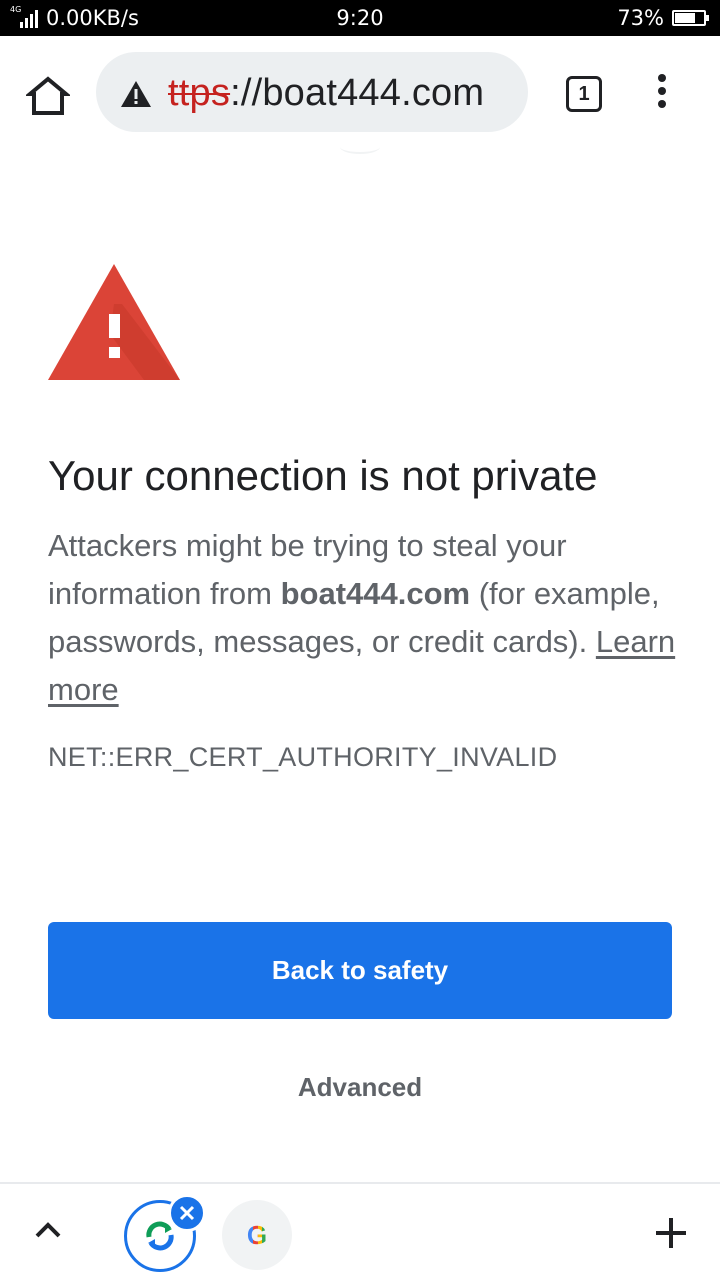  I want to click on url-text: ttps://boat444.com, so click(326, 93).